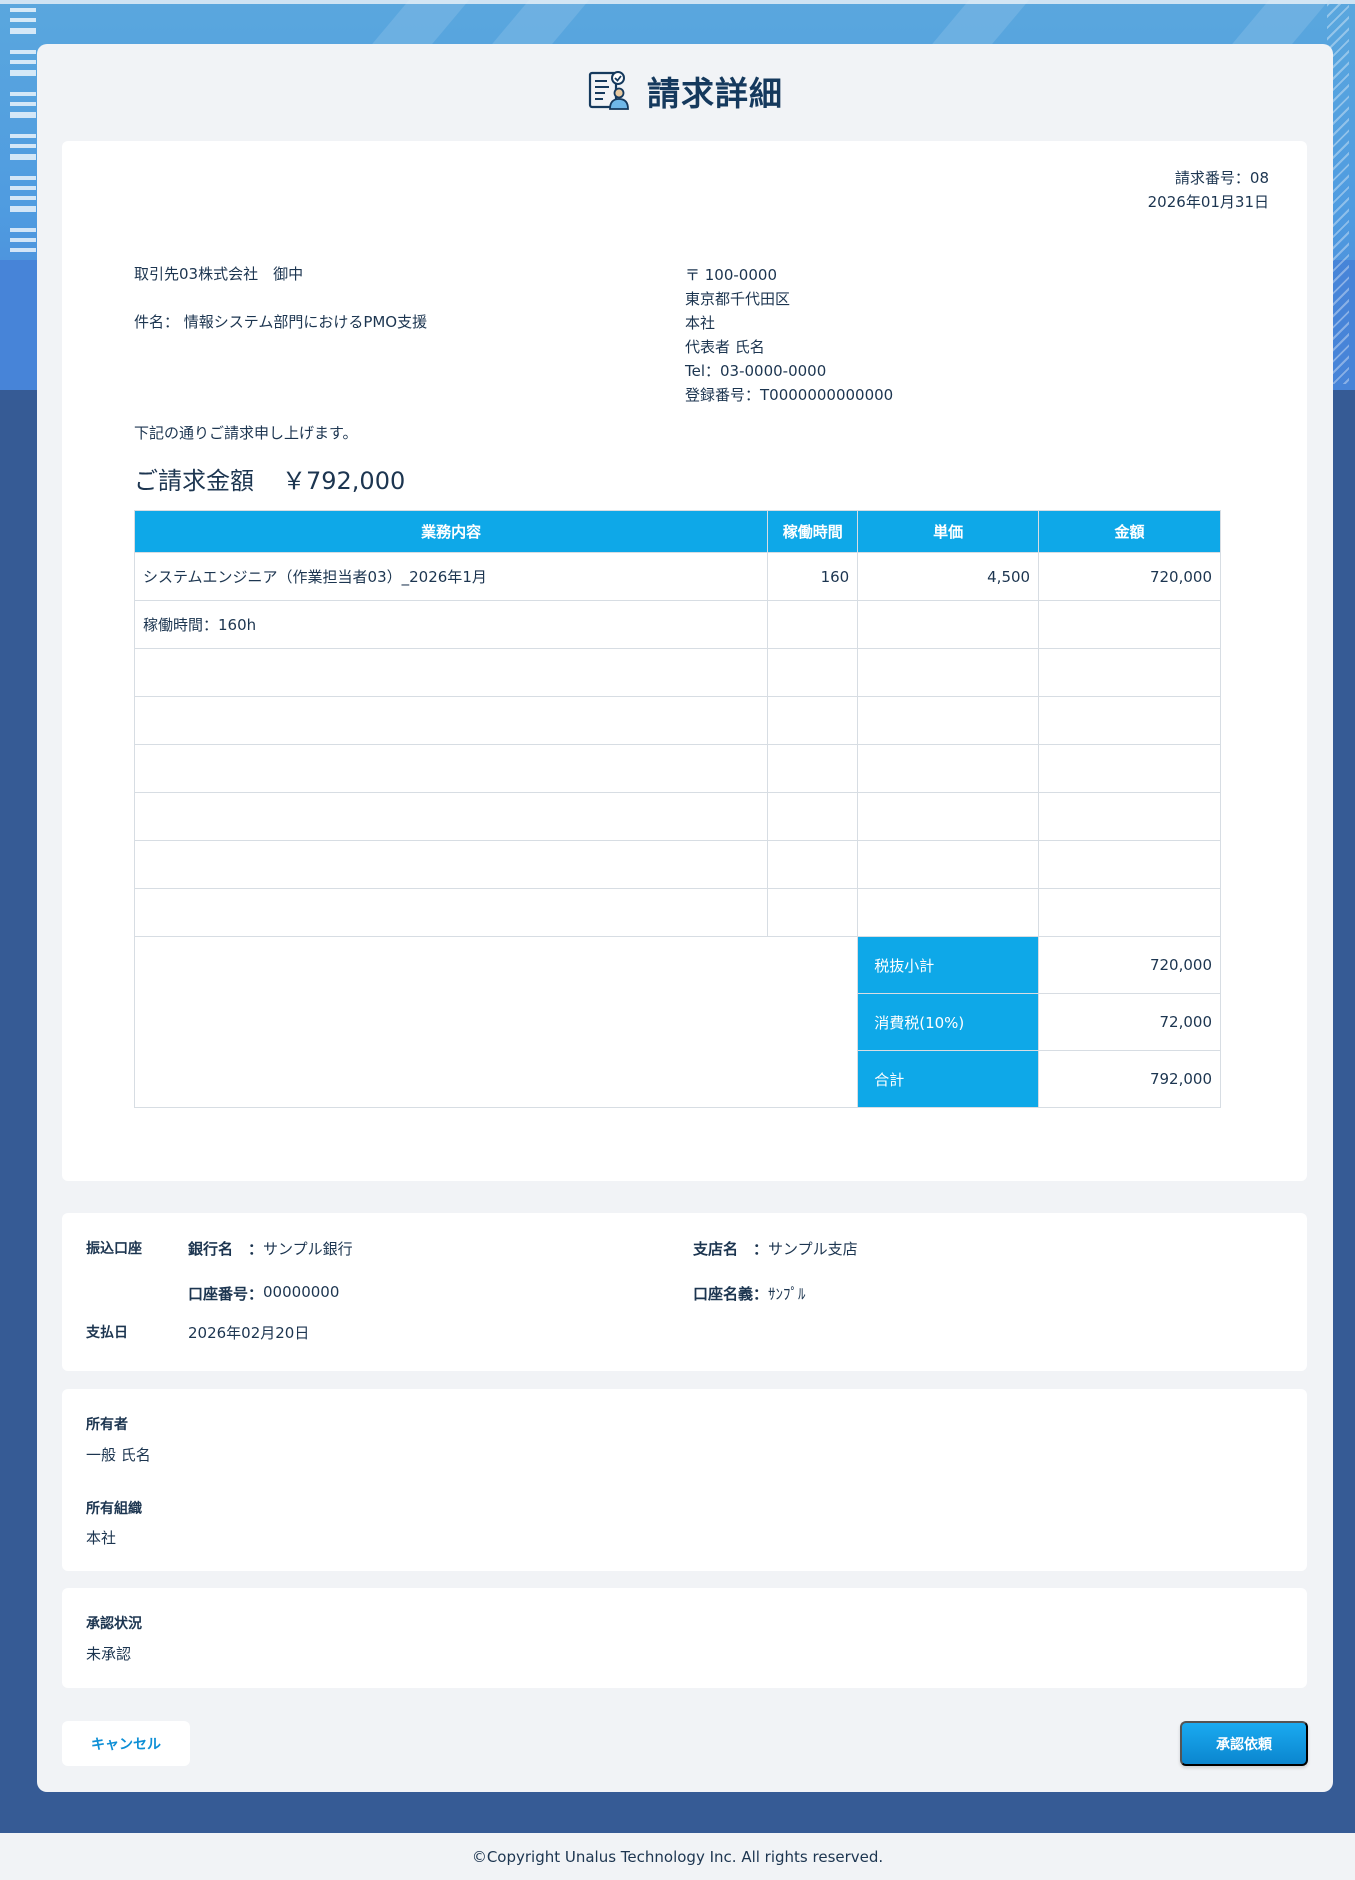 Image resolution: width=1355 pixels, height=1880 pixels. Describe the element at coordinates (731, 275) in the screenshot. I see `issuer-postal: 〒 100-0000` at that location.